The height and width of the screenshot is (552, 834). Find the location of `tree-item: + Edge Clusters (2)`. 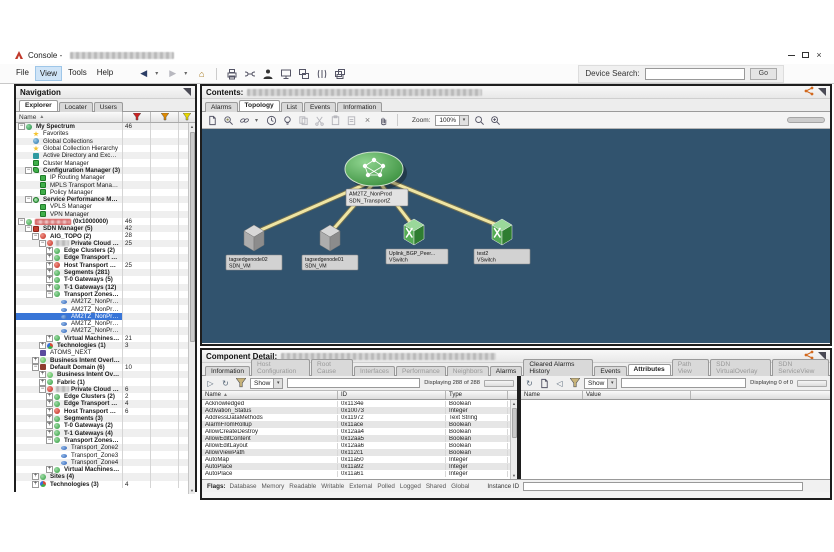

tree-item: + Edge Clusters (2) is located at coordinates (105, 251).